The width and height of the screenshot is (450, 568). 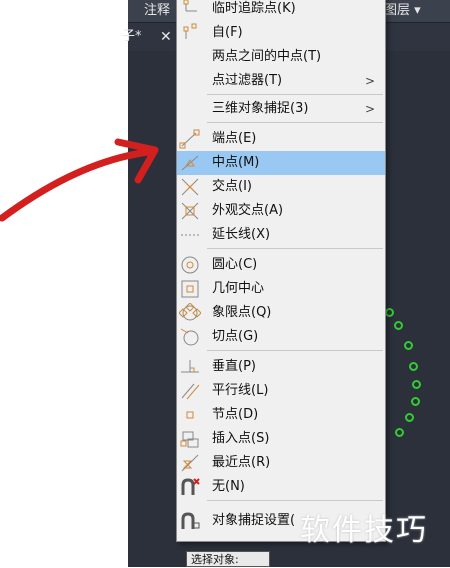 I want to click on red-arrow-annotation, so click(x=79, y=180).